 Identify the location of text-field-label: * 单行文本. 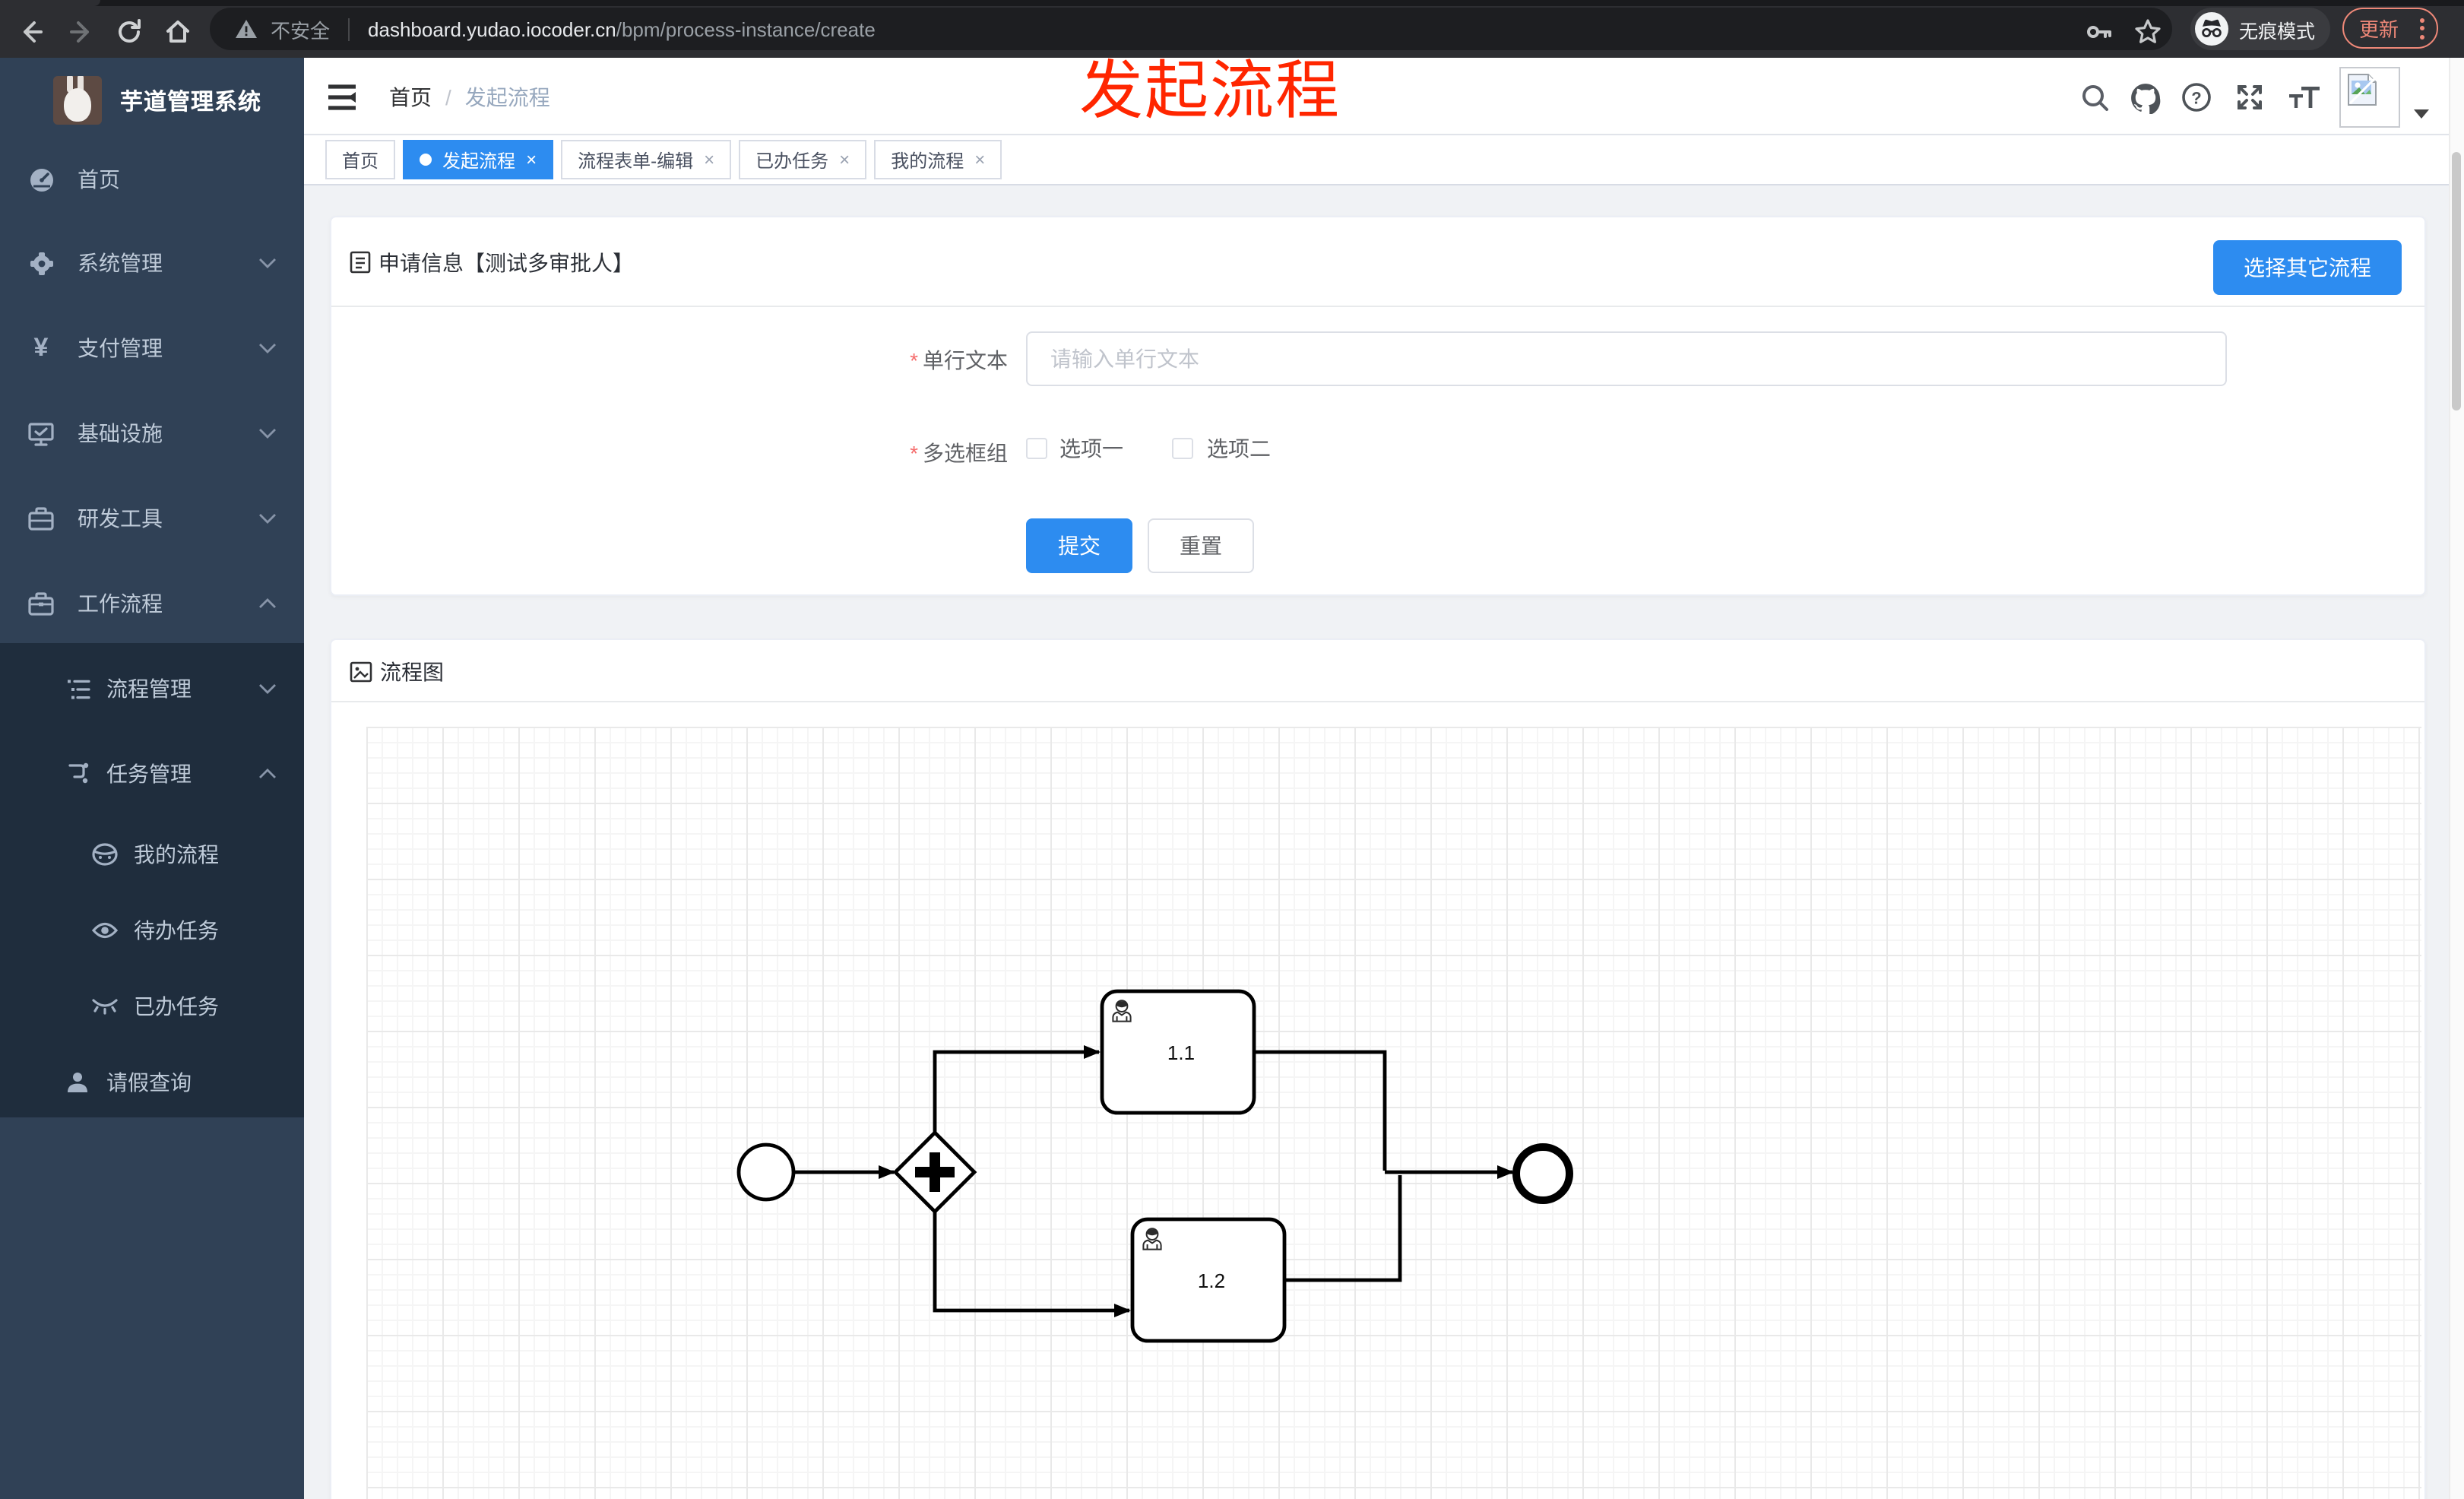
(959, 360).